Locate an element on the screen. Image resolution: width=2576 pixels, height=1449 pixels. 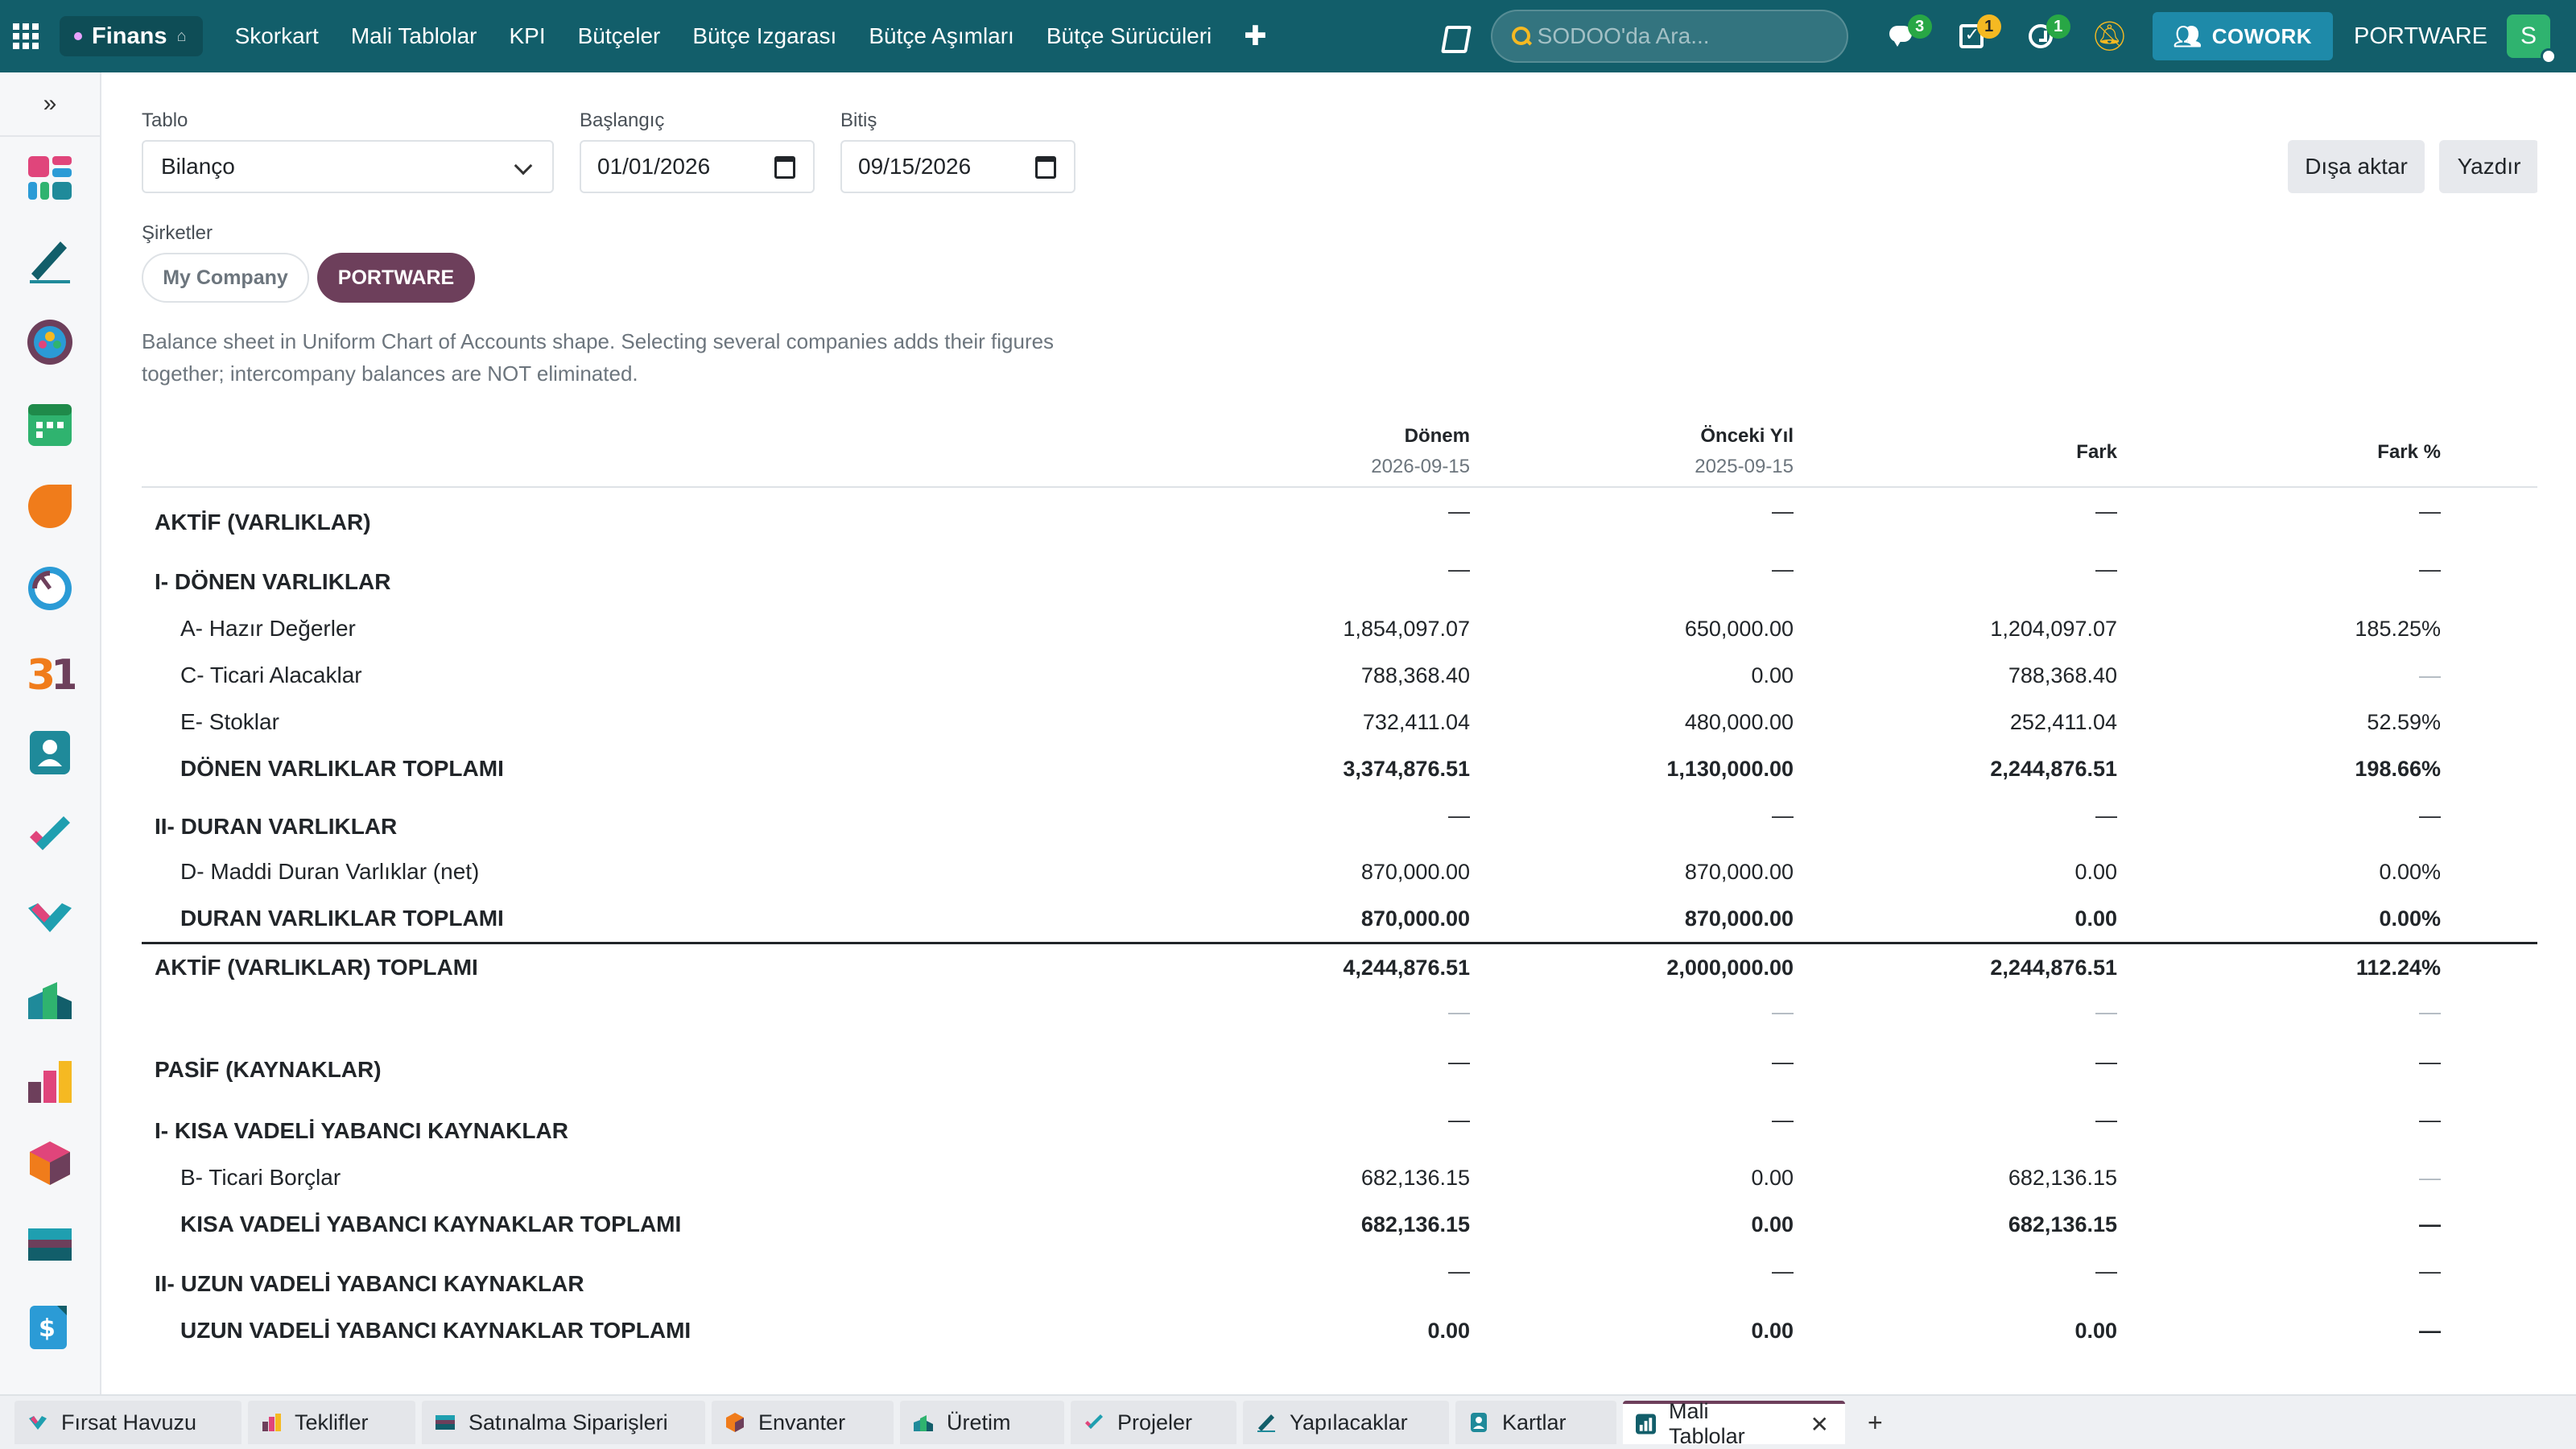
tab-uretim: Üretim is located at coordinates (982, 1422).